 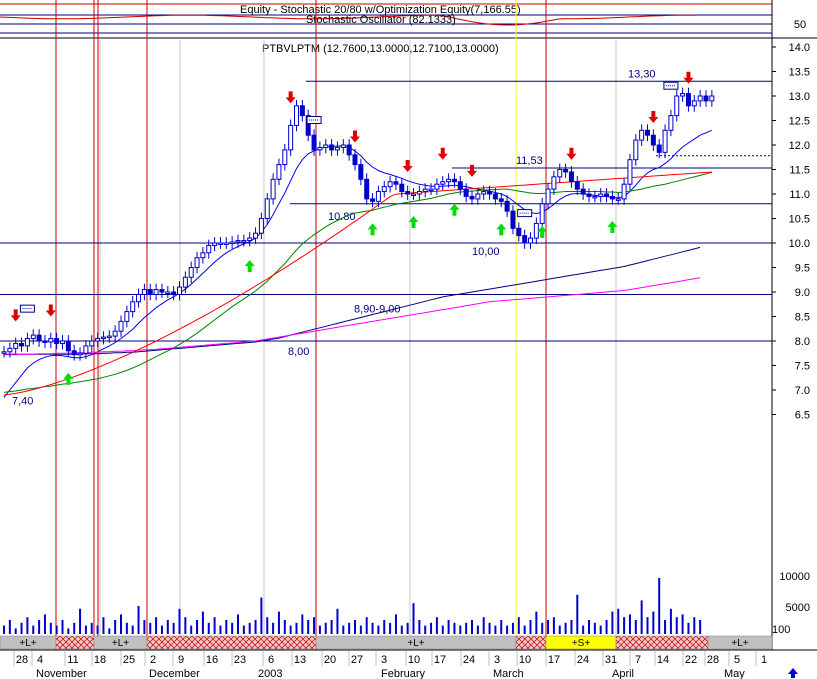 I want to click on y-tick-label-11: 8.5, so click(x=802, y=318).